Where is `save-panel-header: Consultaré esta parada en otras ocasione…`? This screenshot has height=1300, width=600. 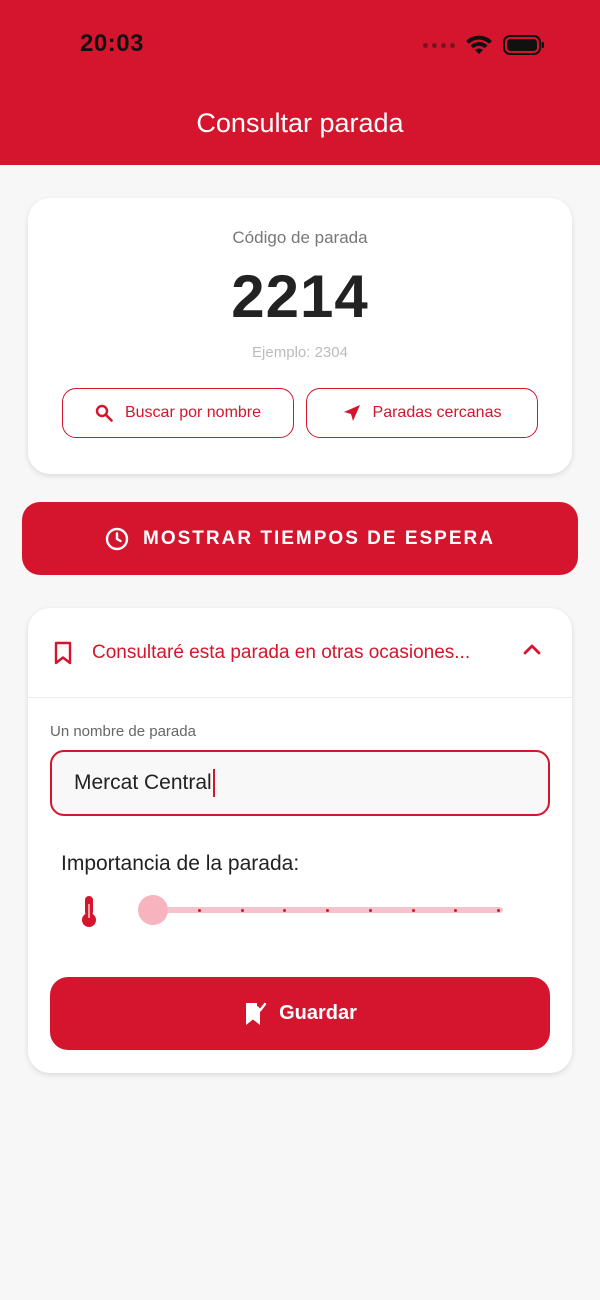
save-panel-header: Consultaré esta parada en otras ocasione… is located at coordinates (300, 653).